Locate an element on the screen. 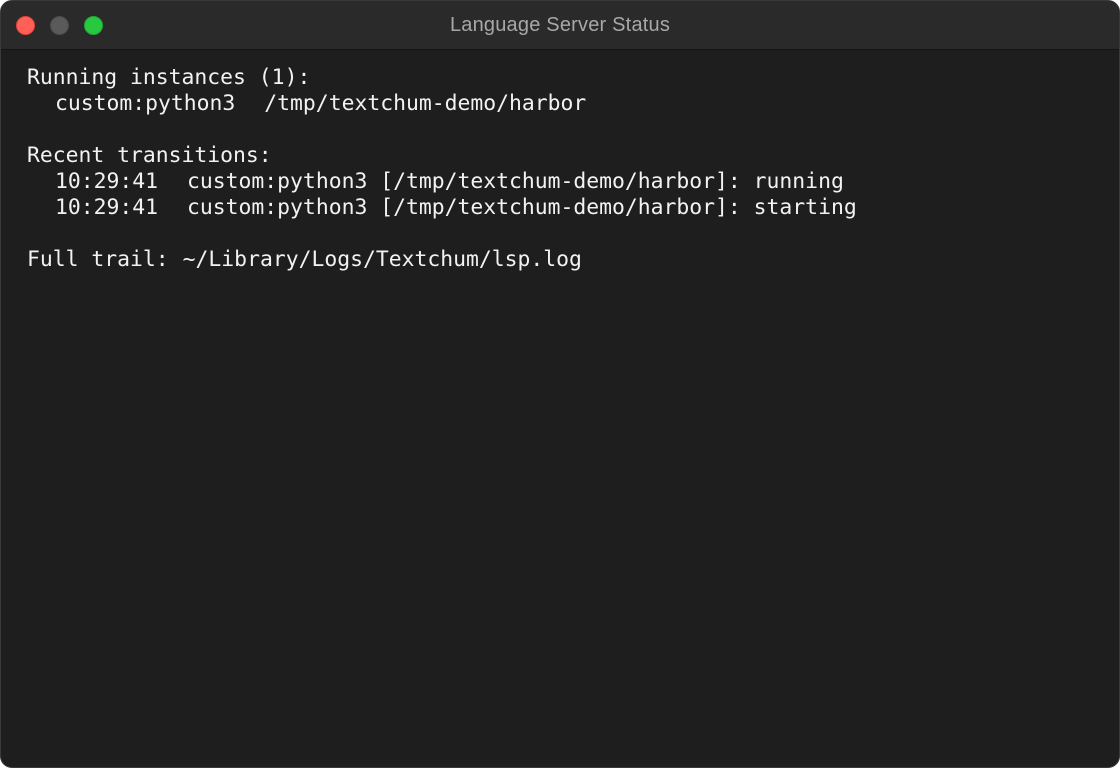  running-instance-row: custom:python3/tmp/textchum-demo/harbor is located at coordinates (563, 104).